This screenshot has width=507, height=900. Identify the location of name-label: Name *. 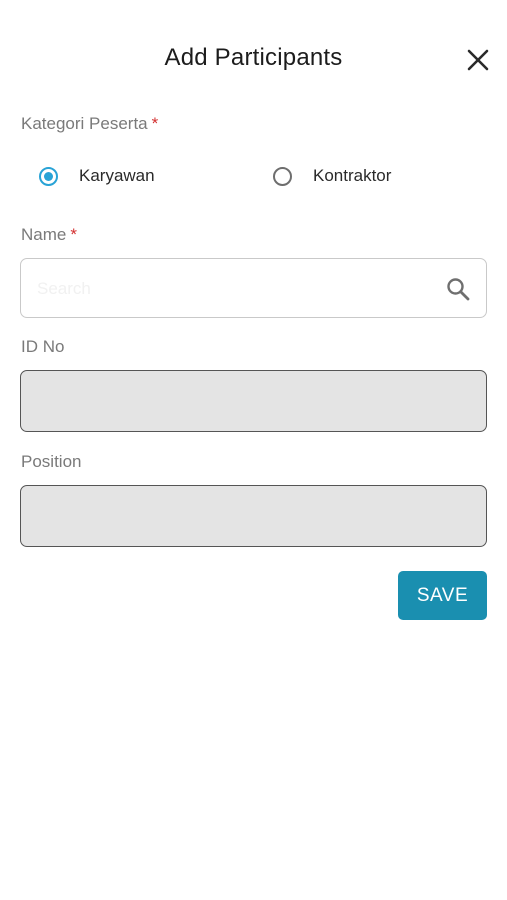
(49, 235).